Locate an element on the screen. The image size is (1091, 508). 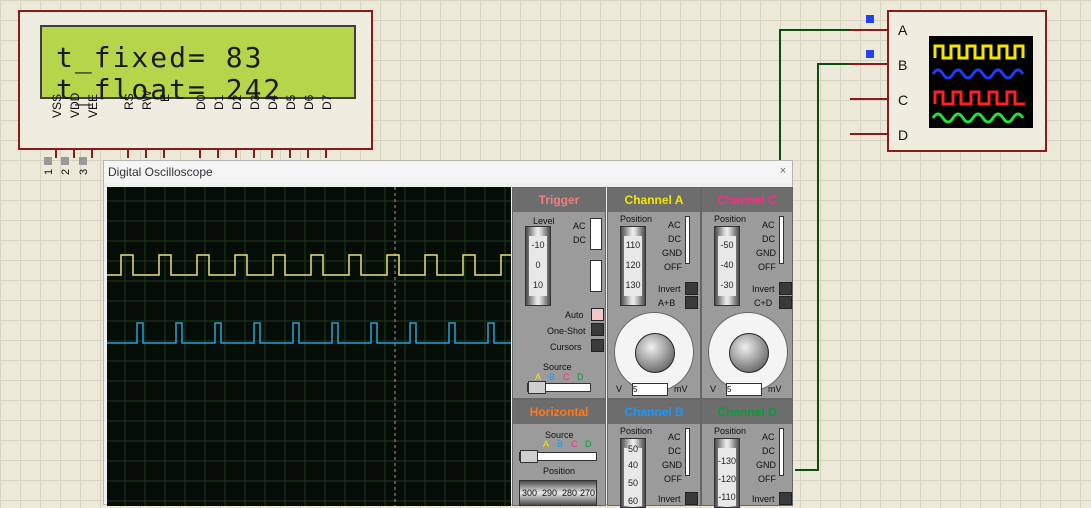
channel-a-title: Channel A is located at coordinates (654, 200).